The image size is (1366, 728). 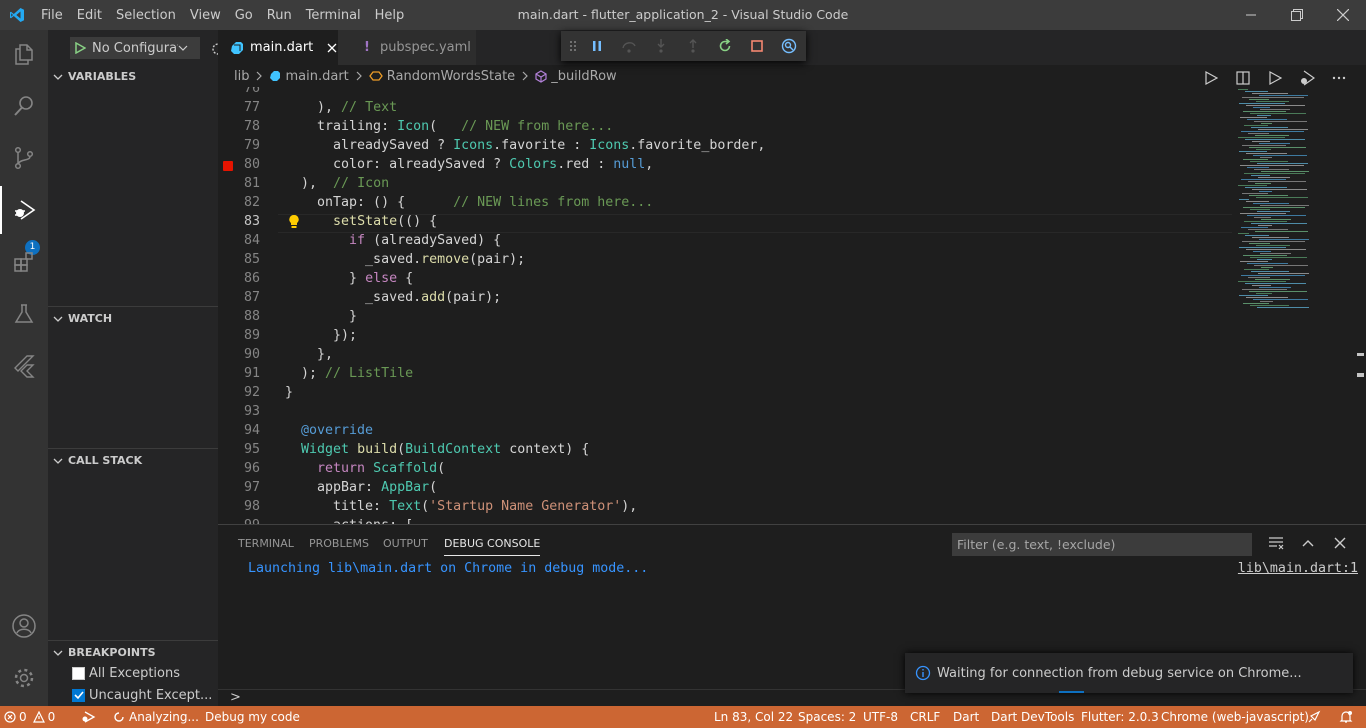 What do you see at coordinates (405, 543) in the screenshot?
I see `tab-output: OUTPUT` at bounding box center [405, 543].